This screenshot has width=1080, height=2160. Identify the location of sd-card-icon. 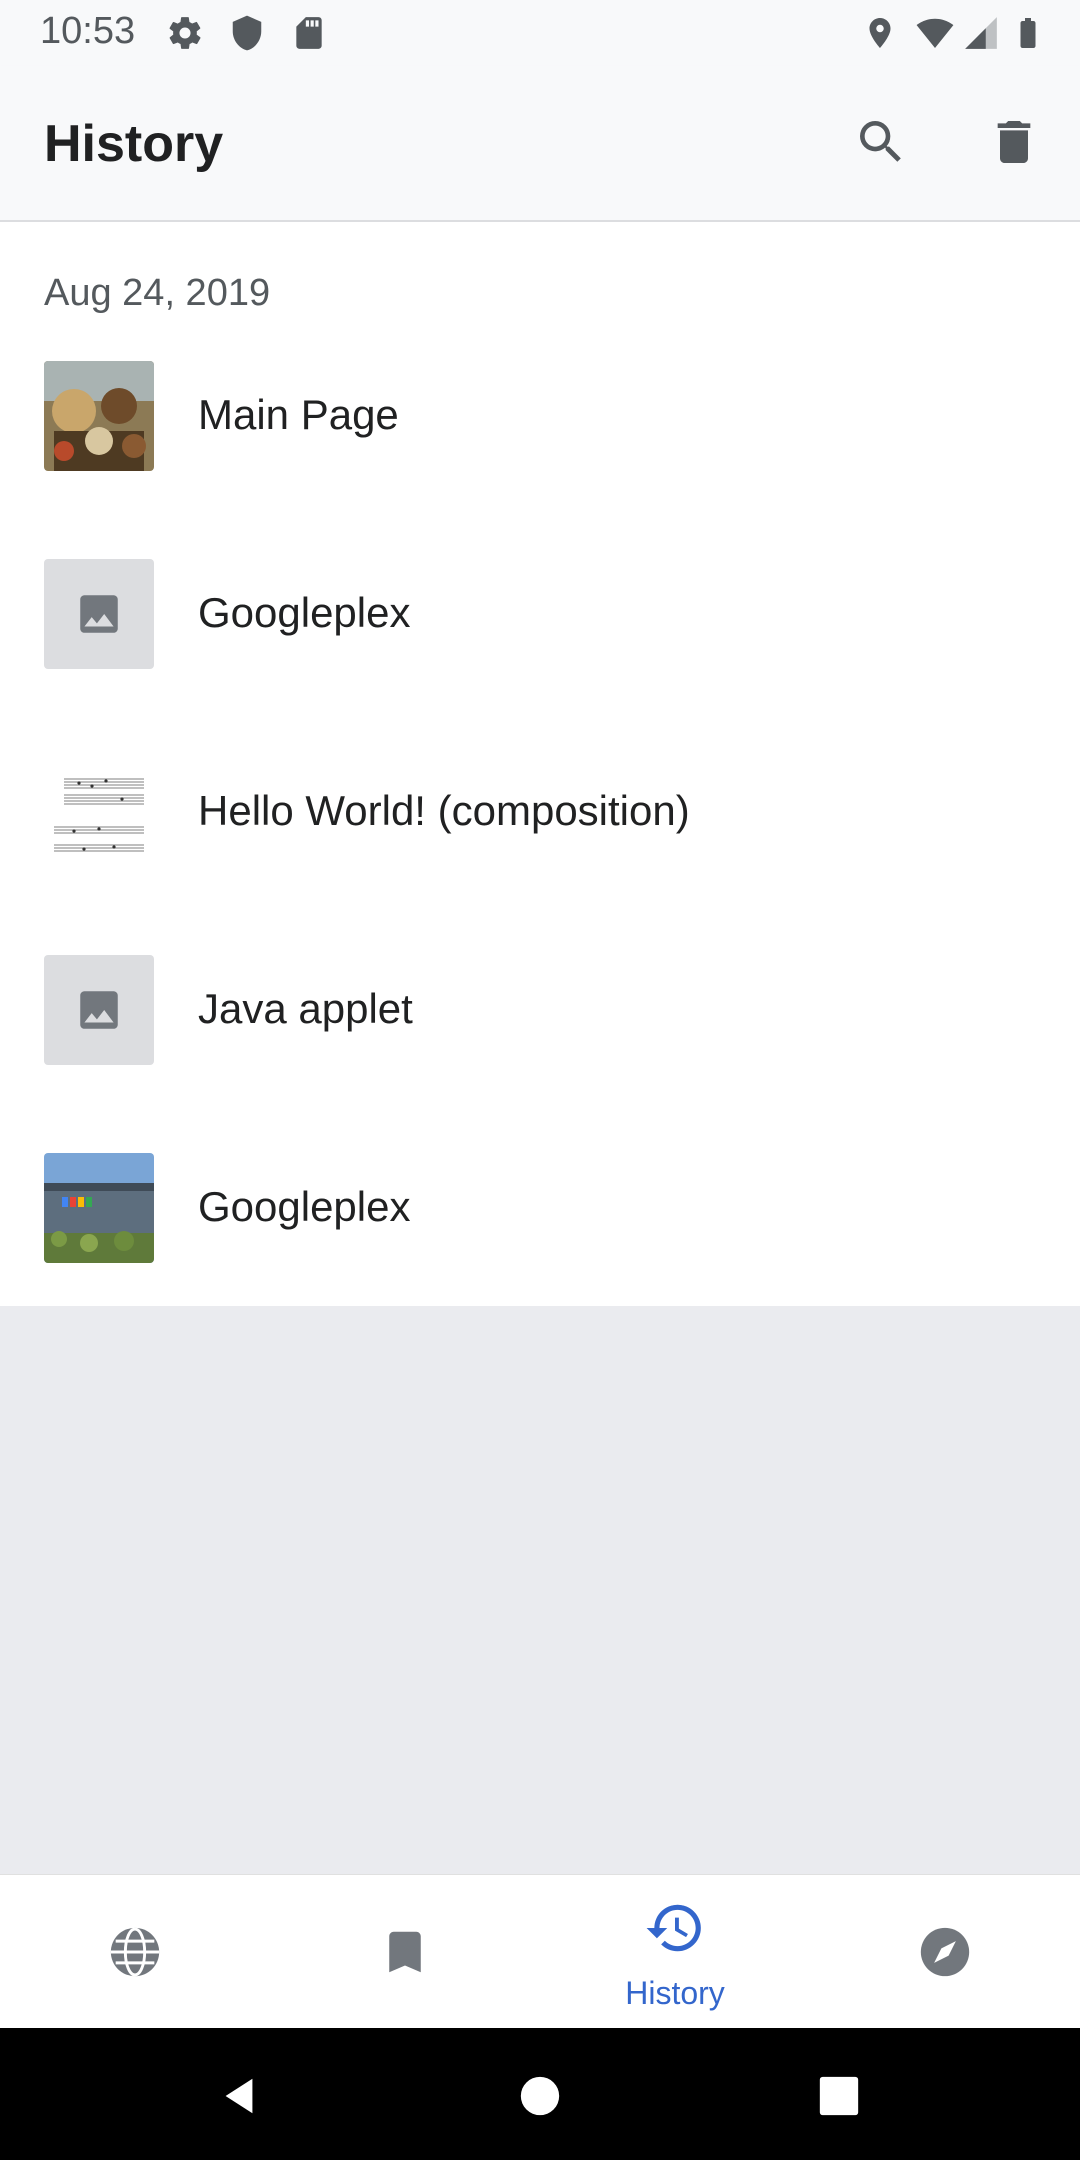
(309, 35).